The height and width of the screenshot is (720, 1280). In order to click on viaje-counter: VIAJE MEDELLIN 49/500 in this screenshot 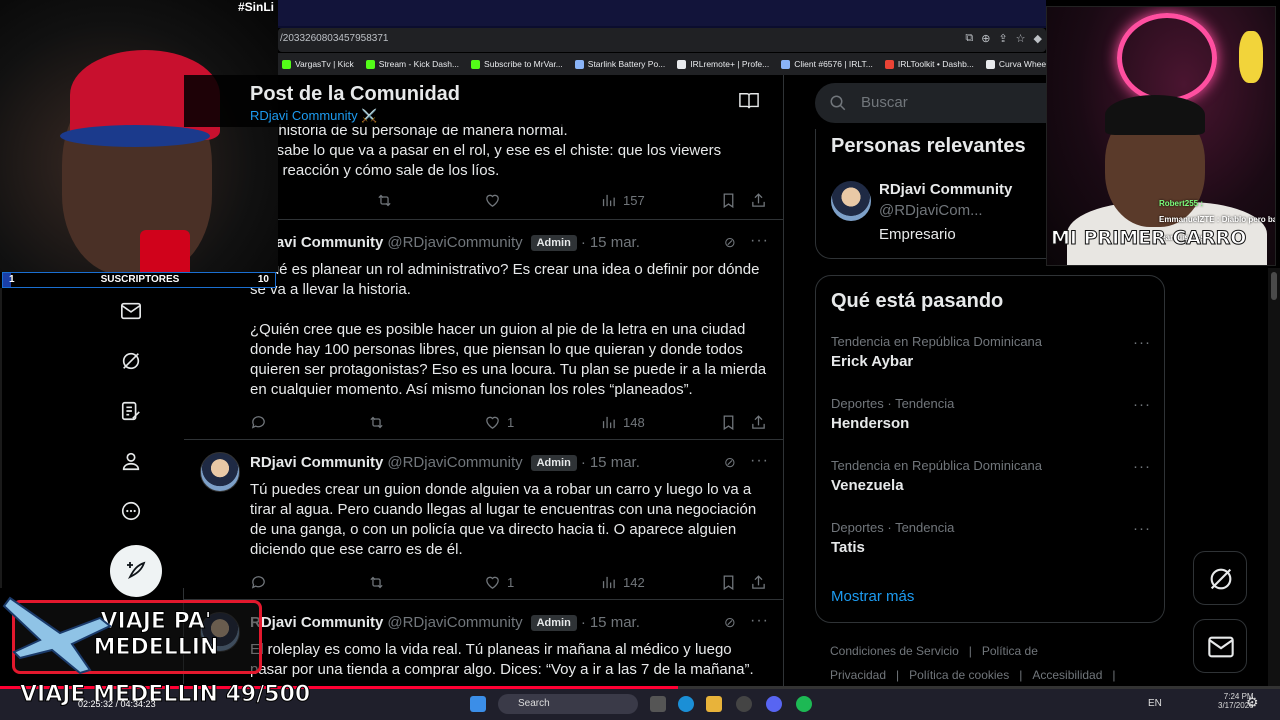, I will do `click(165, 695)`.